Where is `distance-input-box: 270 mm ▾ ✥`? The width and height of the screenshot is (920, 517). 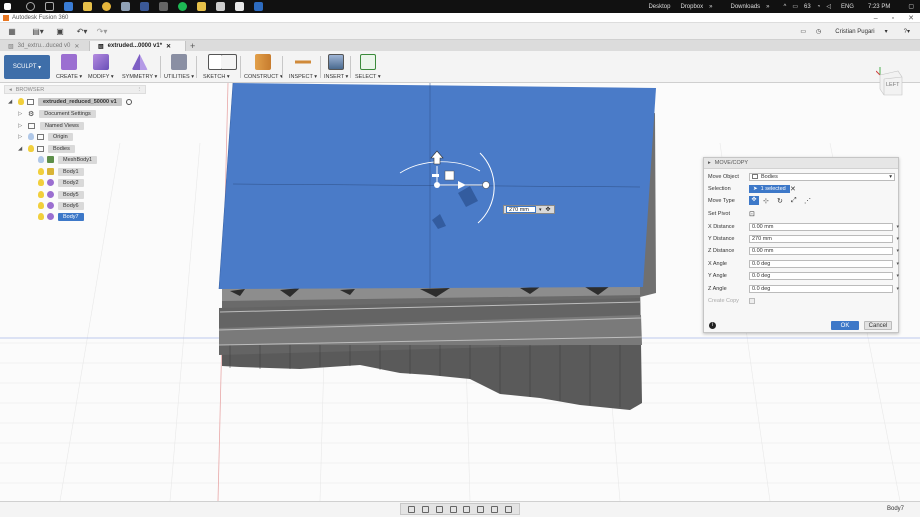
distance-input-box: 270 mm ▾ ✥ is located at coordinates (529, 209).